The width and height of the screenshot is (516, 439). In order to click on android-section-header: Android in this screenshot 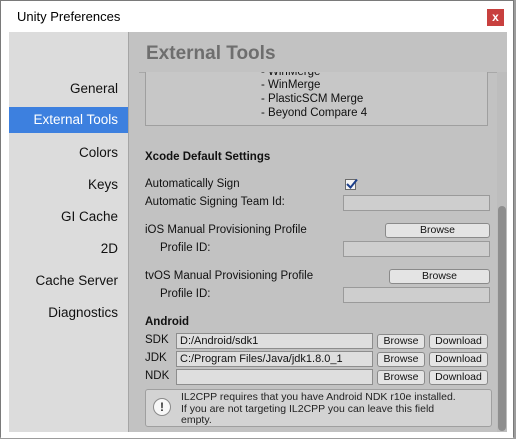, I will do `click(167, 322)`.